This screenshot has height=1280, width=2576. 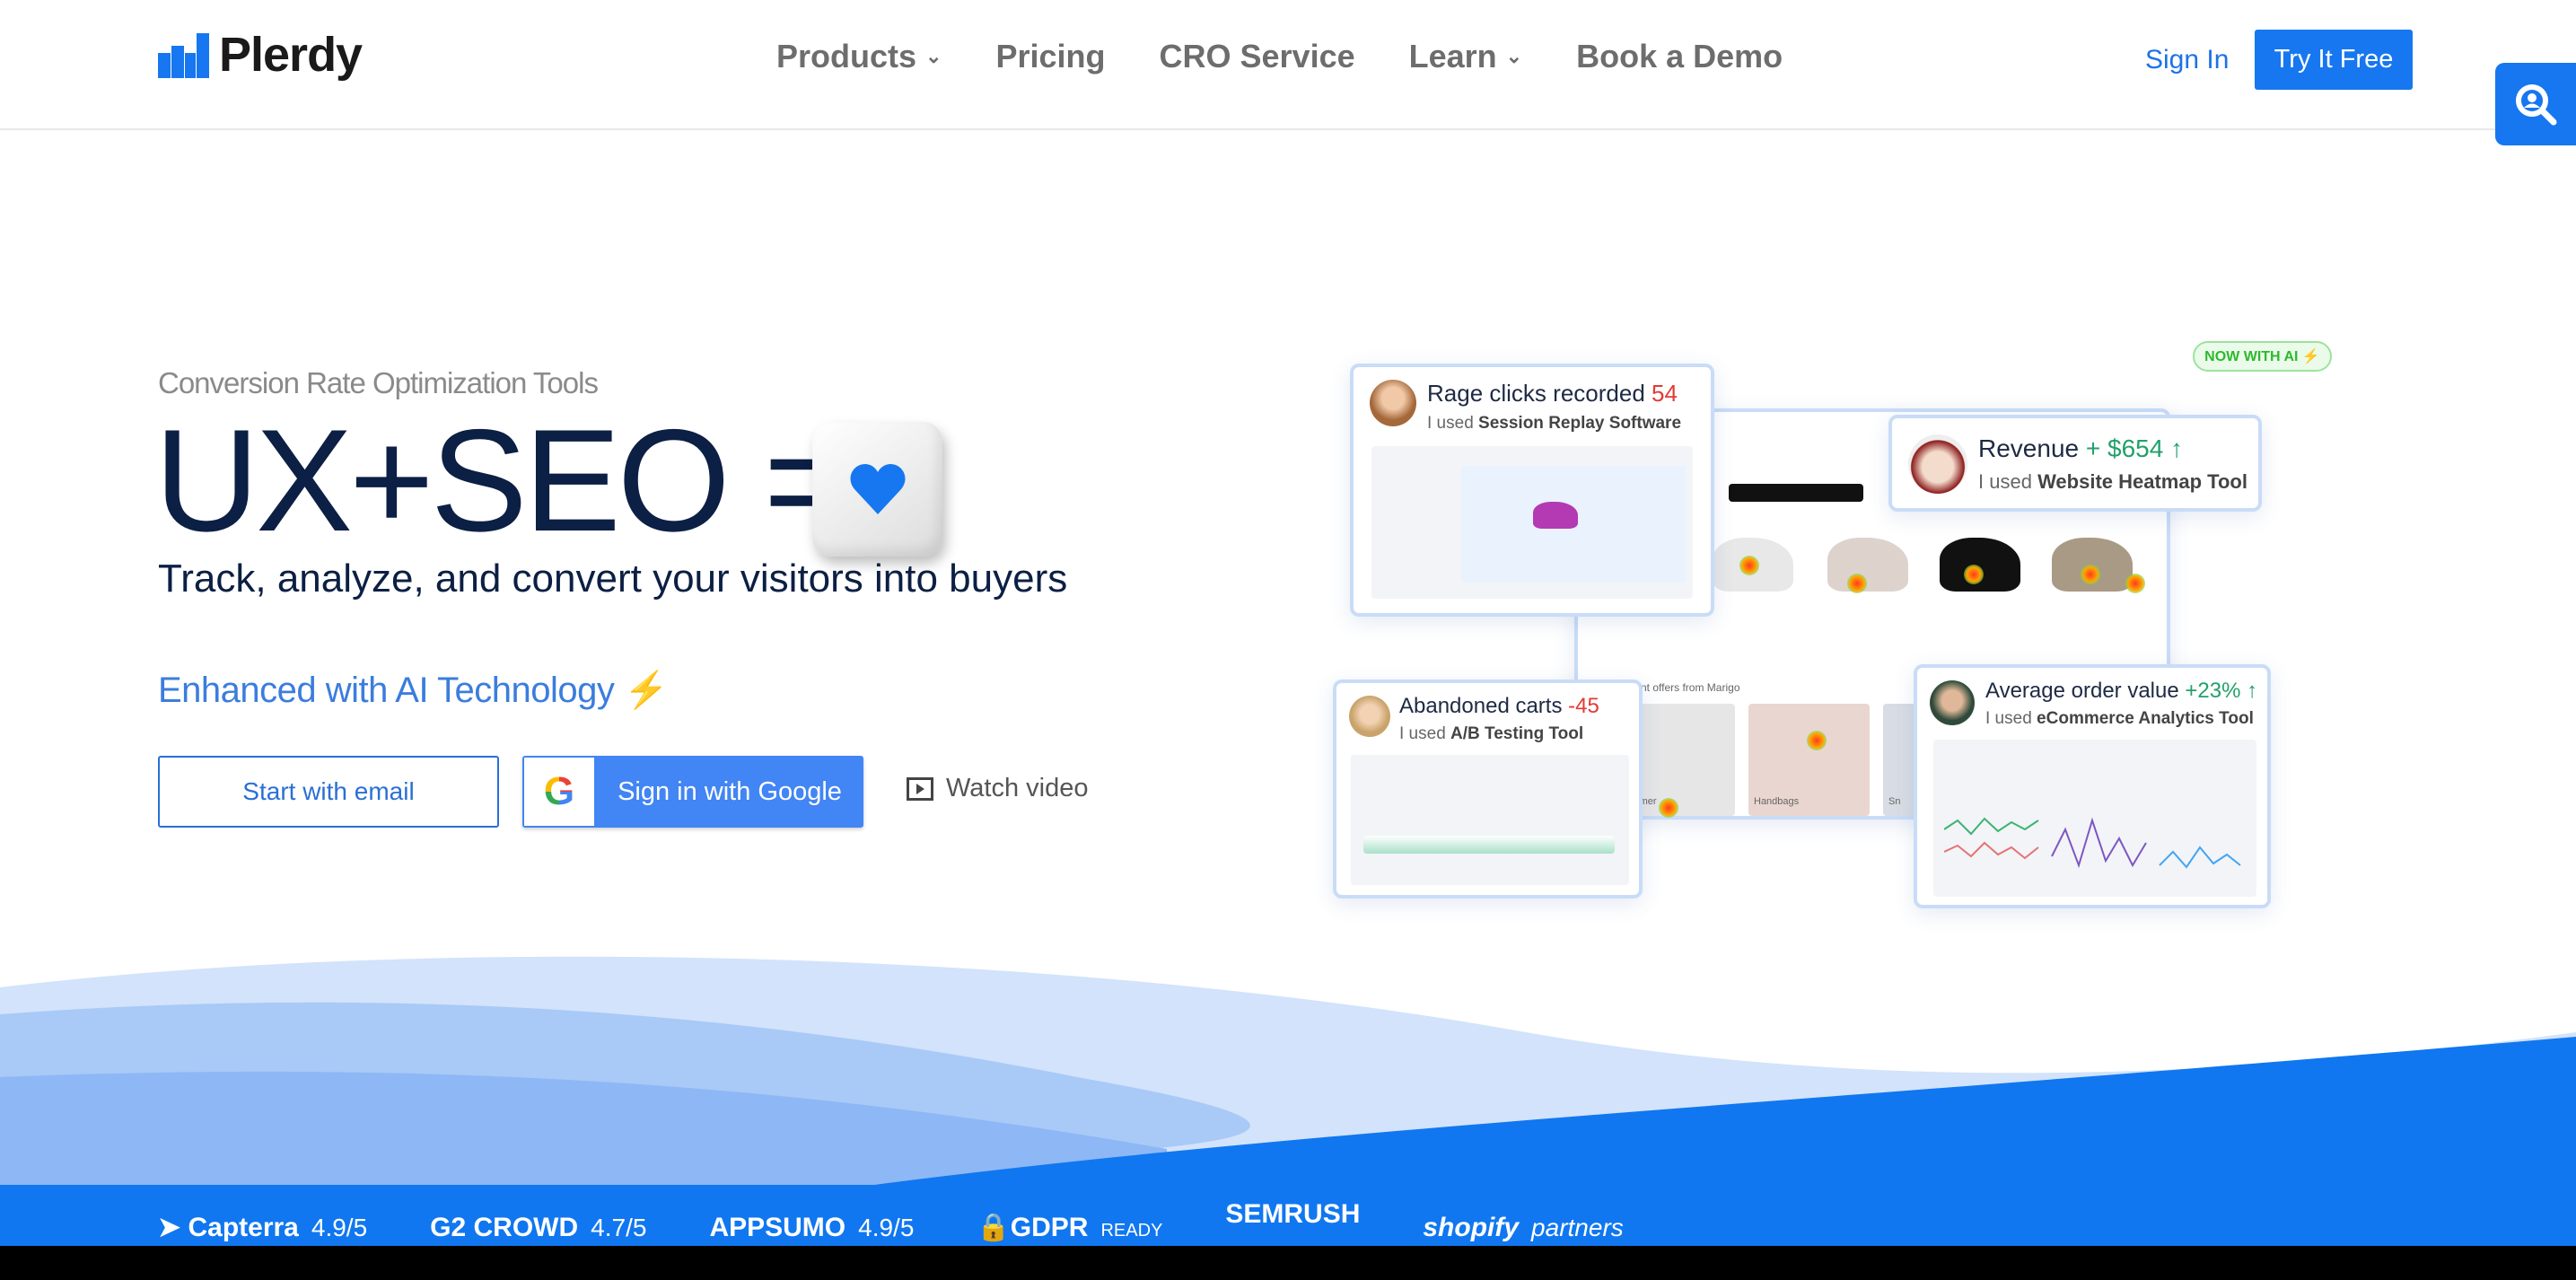 What do you see at coordinates (501, 480) in the screenshot?
I see `hero-headline: UX+SEO =` at bounding box center [501, 480].